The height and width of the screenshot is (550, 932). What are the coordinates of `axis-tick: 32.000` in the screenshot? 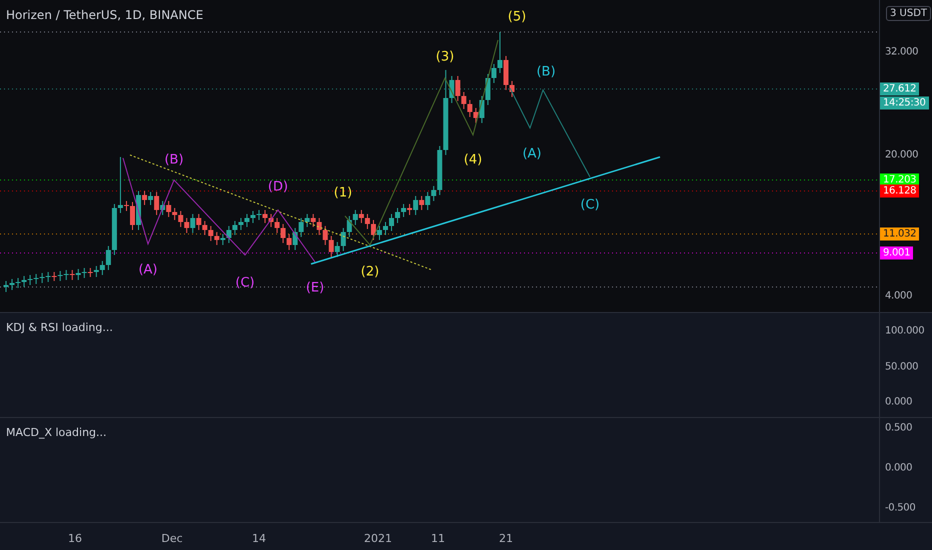 It's located at (901, 52).